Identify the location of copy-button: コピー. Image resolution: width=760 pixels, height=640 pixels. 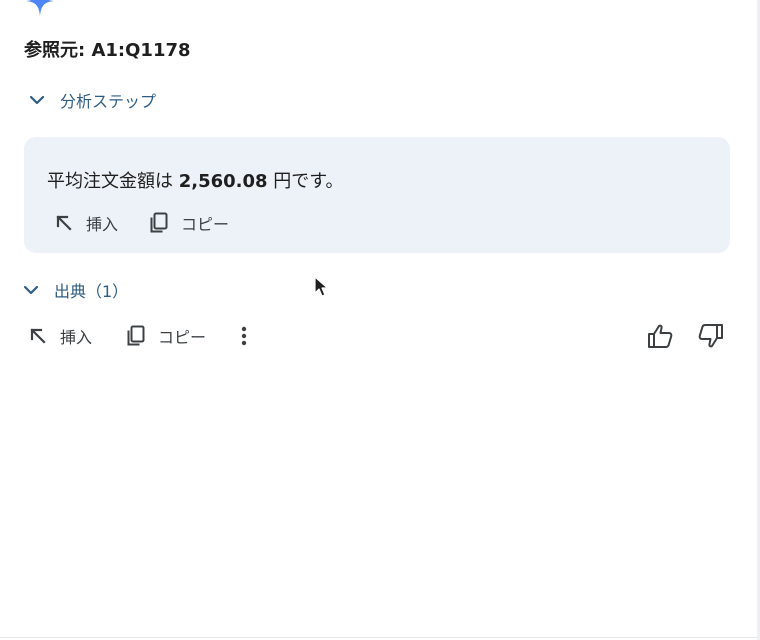
(165, 336).